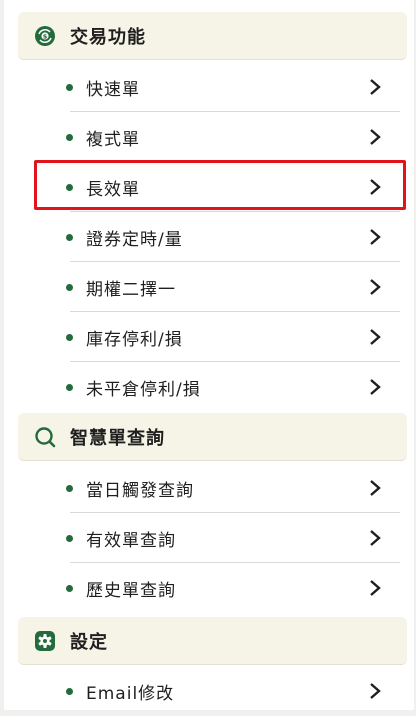 Image resolution: width=416 pixels, height=716 pixels. What do you see at coordinates (212, 36) in the screenshot?
I see `section-header-trading: $ 交易功能` at bounding box center [212, 36].